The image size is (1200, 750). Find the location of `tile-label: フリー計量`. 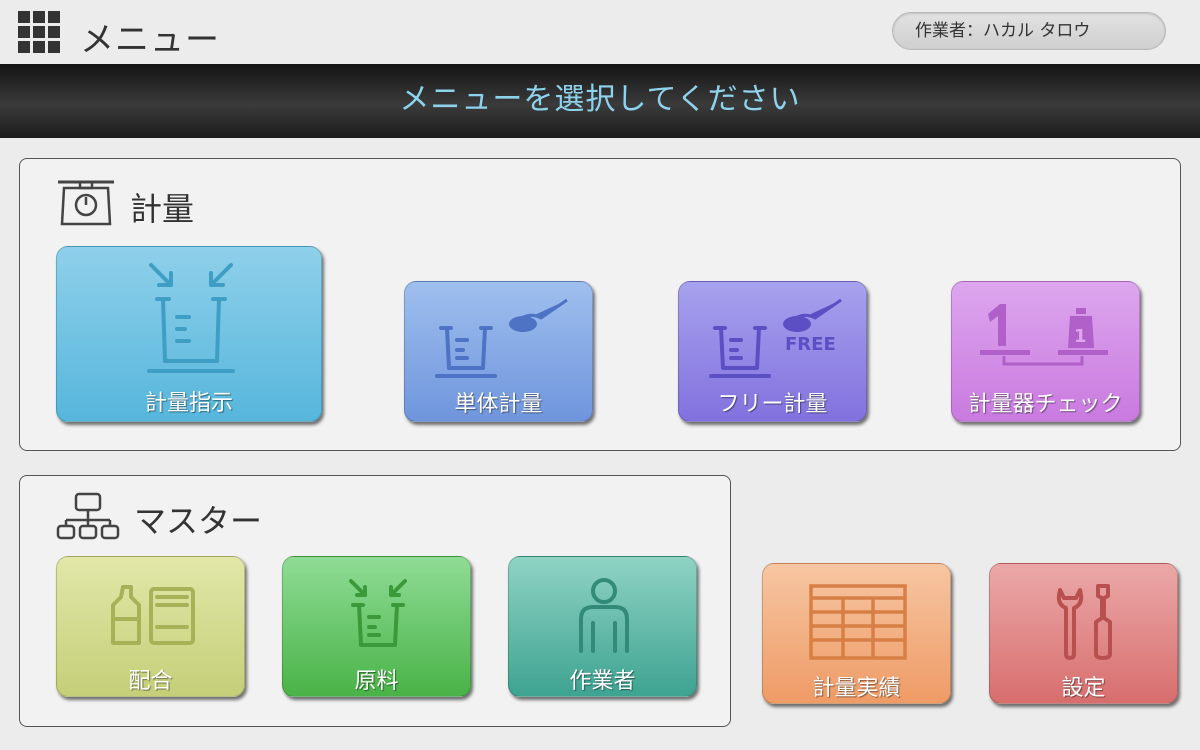

tile-label: フリー計量 is located at coordinates (772, 404).